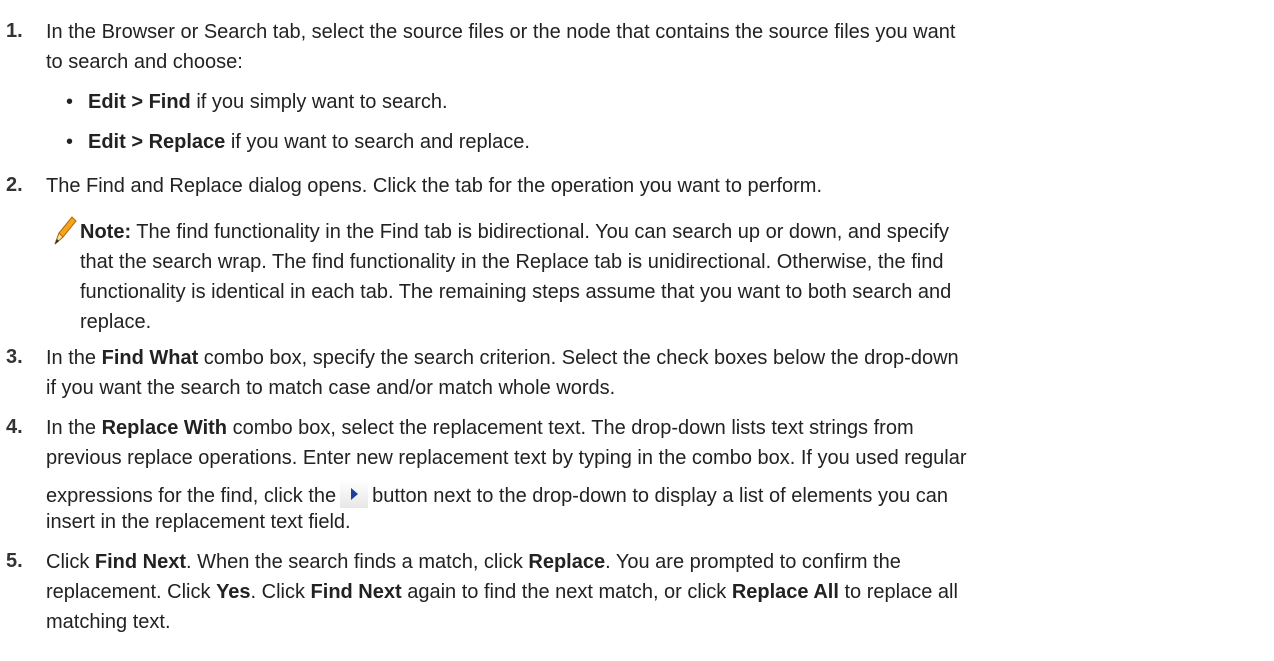 Image resolution: width=1274 pixels, height=661 pixels. I want to click on play-arrow-icon, so click(354, 494).